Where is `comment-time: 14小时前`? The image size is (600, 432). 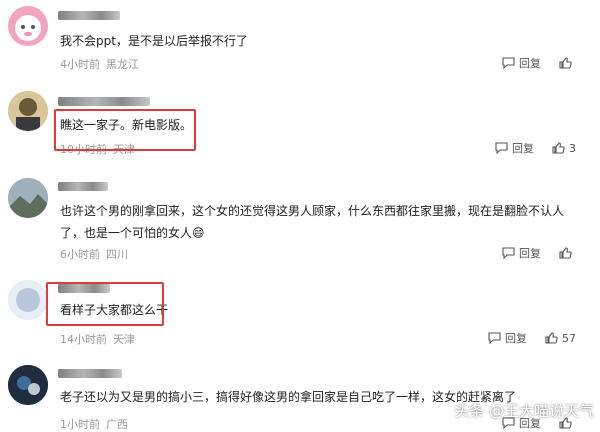
comment-time: 14小时前 is located at coordinates (83, 339).